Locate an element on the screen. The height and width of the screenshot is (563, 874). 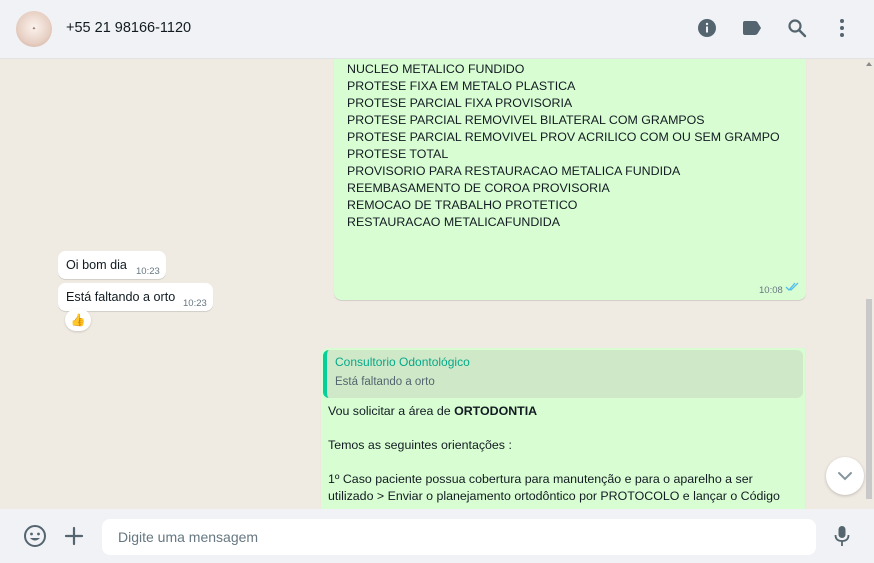
scroll-up-arrow is located at coordinates (869, 64).